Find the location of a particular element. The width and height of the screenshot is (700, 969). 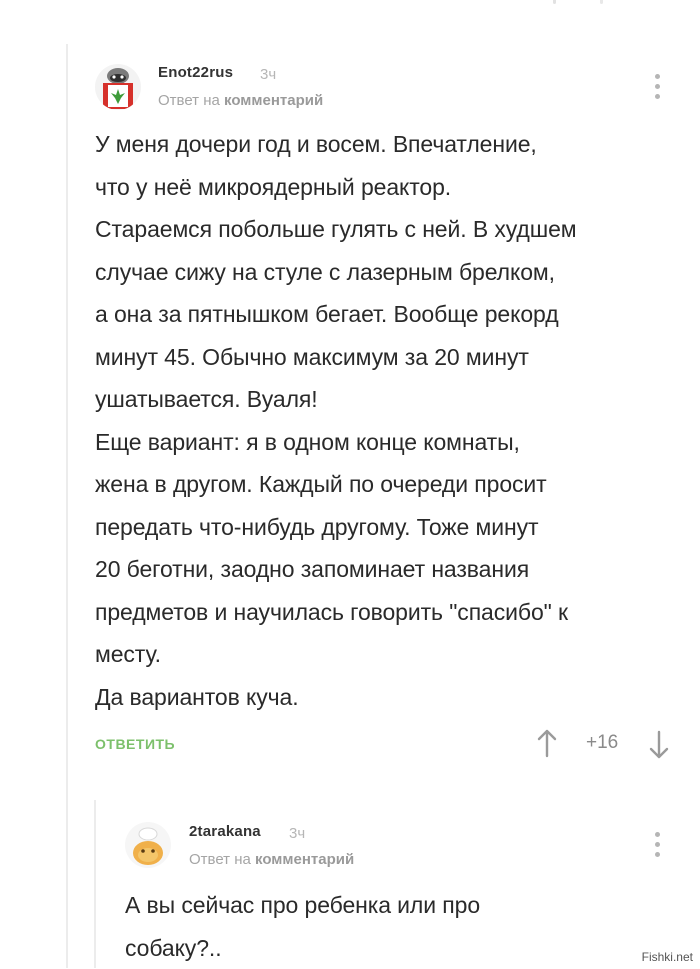

arrow-down-icon is located at coordinates (659, 745).